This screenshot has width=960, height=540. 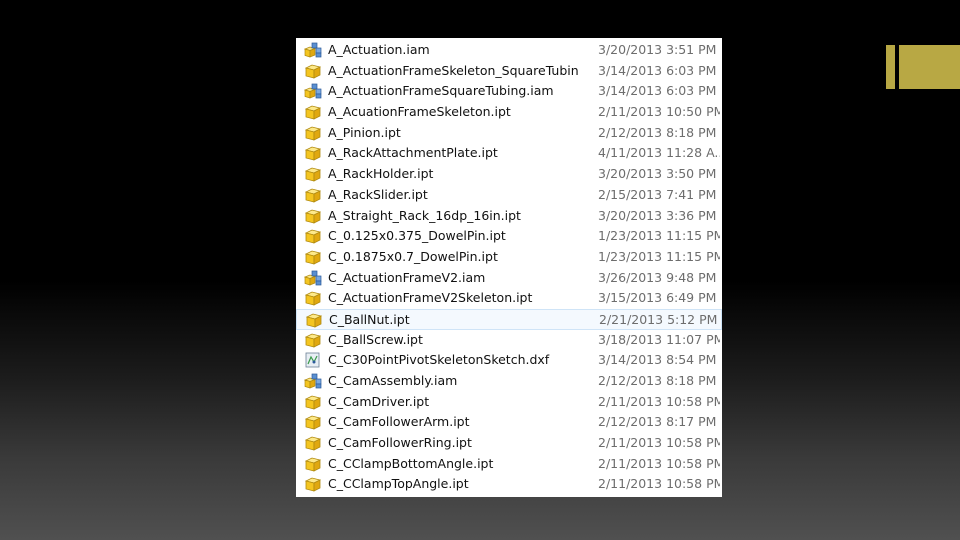 I want to click on file-name: C_CClampTopAngle.ipt, so click(x=398, y=484).